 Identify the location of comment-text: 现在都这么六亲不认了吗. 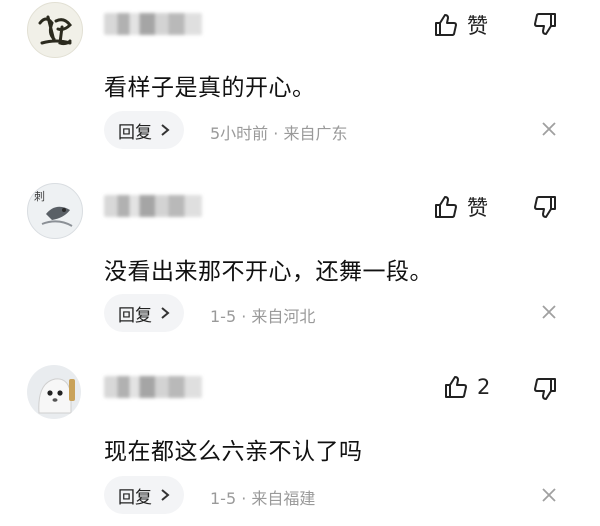
(233, 452).